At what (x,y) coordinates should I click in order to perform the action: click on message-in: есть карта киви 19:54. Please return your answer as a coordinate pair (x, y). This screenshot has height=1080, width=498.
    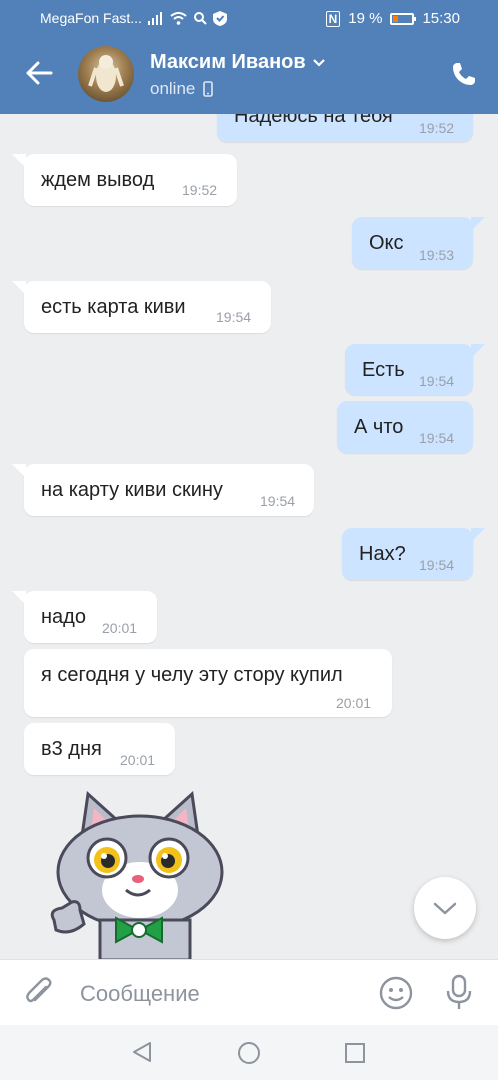
    Looking at the image, I should click on (141, 307).